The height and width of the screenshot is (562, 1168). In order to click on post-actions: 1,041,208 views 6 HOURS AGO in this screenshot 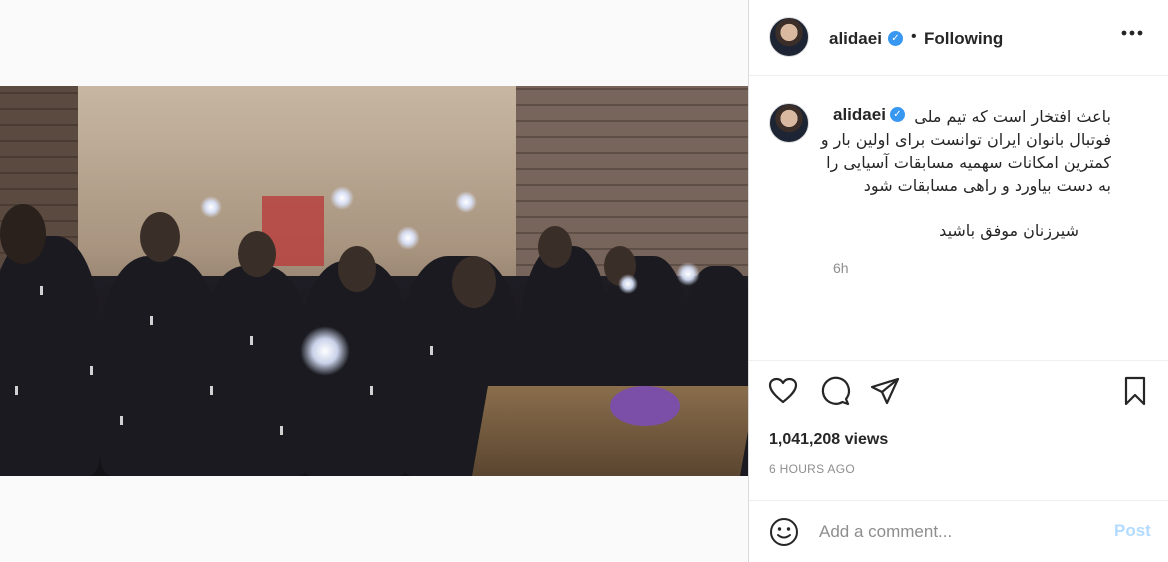, I will do `click(958, 440)`.